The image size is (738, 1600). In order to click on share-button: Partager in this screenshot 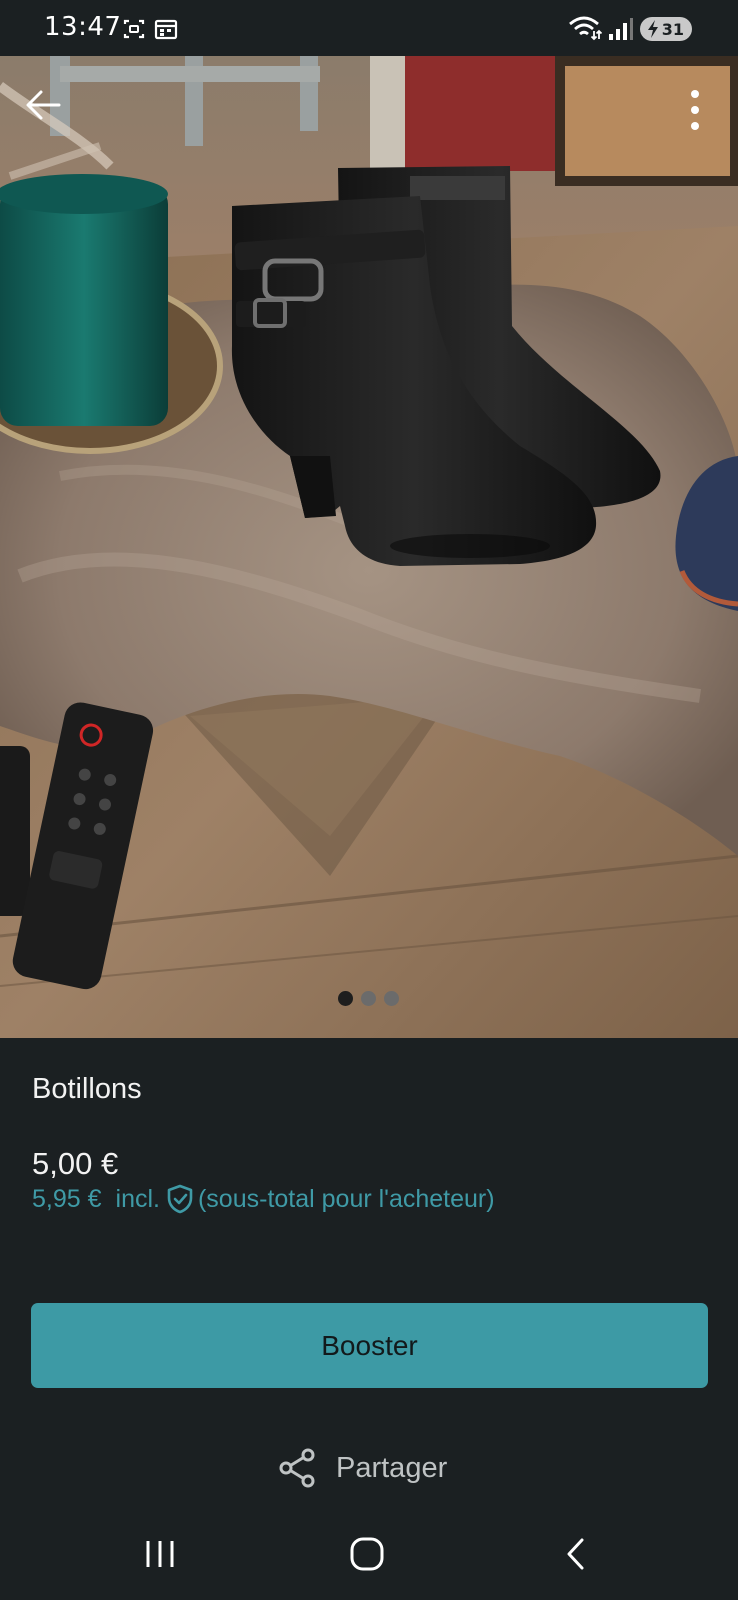, I will do `click(362, 1468)`.